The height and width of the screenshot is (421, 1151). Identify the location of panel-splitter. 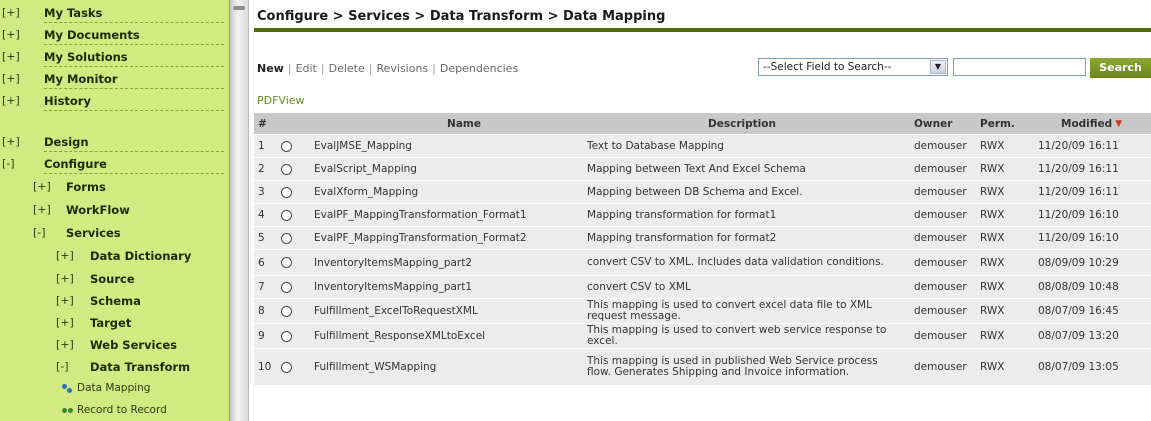
(239, 210).